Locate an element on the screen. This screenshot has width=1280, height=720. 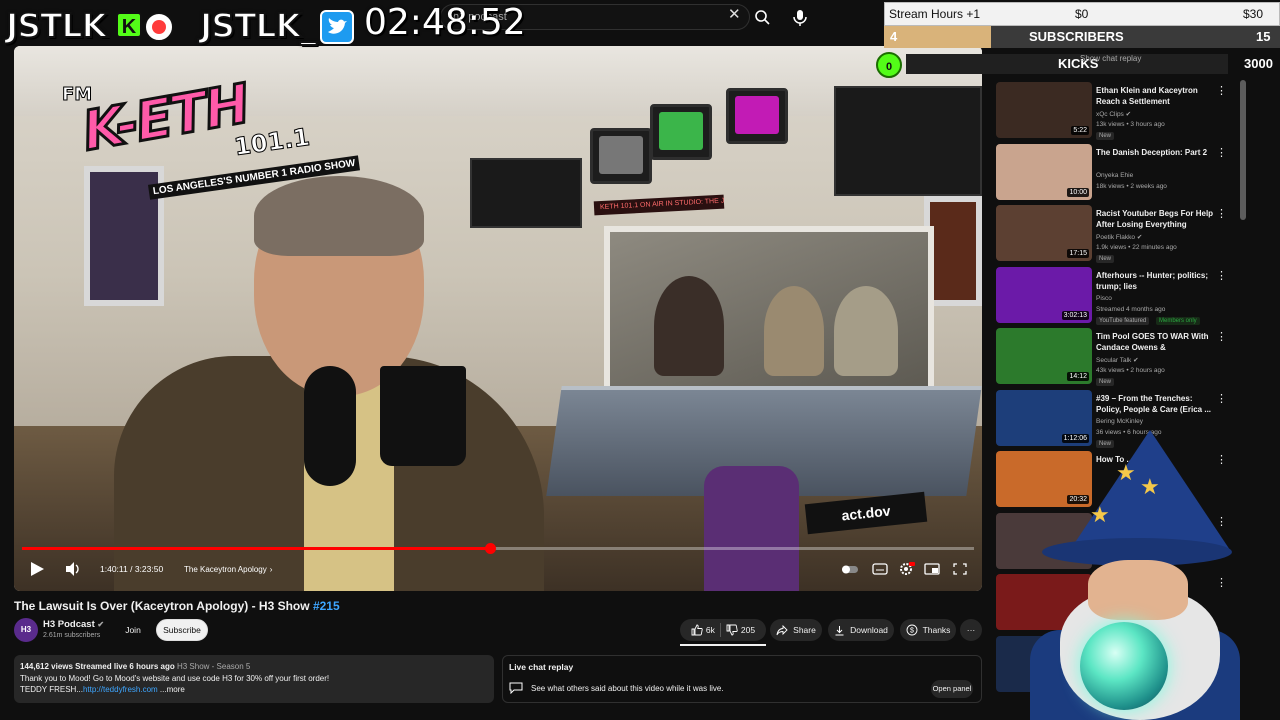
duration-badge: 10:00 is located at coordinates (1078, 192).